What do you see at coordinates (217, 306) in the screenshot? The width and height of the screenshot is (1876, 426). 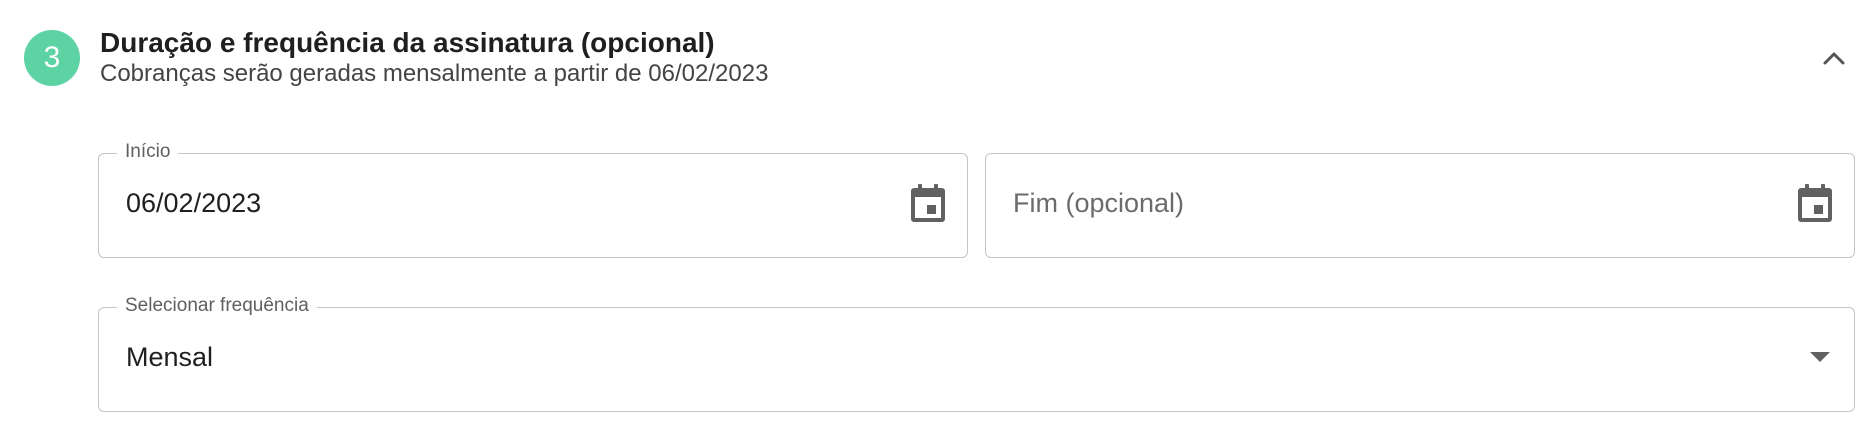 I see `frequency-label: Selecionar frequência` at bounding box center [217, 306].